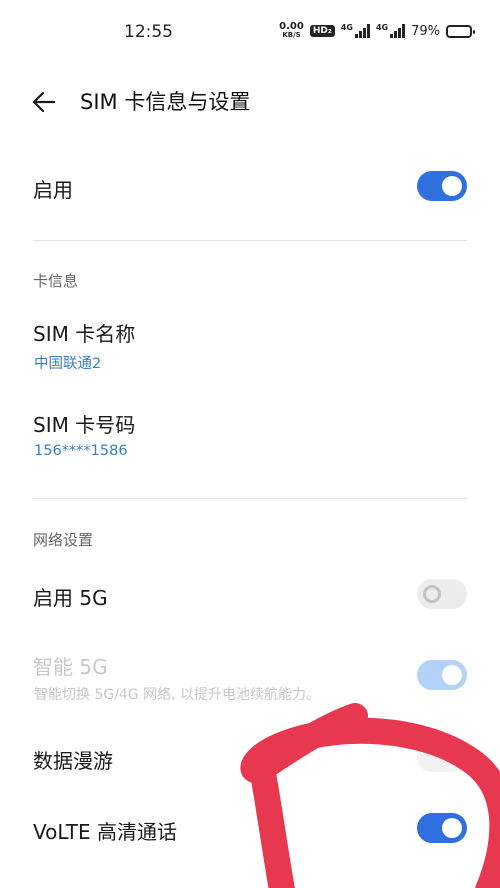 The height and width of the screenshot is (888, 500). What do you see at coordinates (442, 186) in the screenshot?
I see `enable-sim-toggle` at bounding box center [442, 186].